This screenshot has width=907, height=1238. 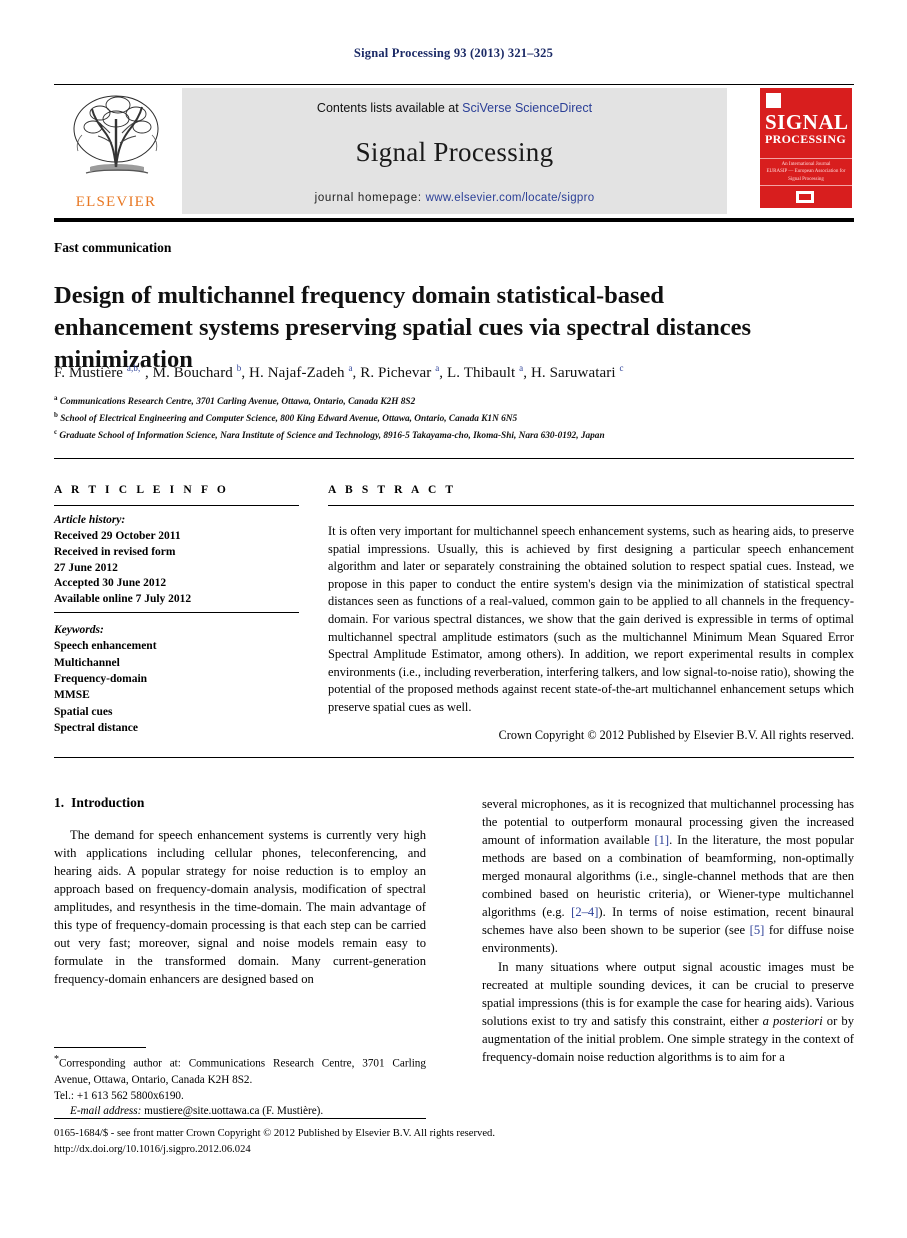 I want to click on keyword-item: Frequency-domain, so click(x=101, y=679).